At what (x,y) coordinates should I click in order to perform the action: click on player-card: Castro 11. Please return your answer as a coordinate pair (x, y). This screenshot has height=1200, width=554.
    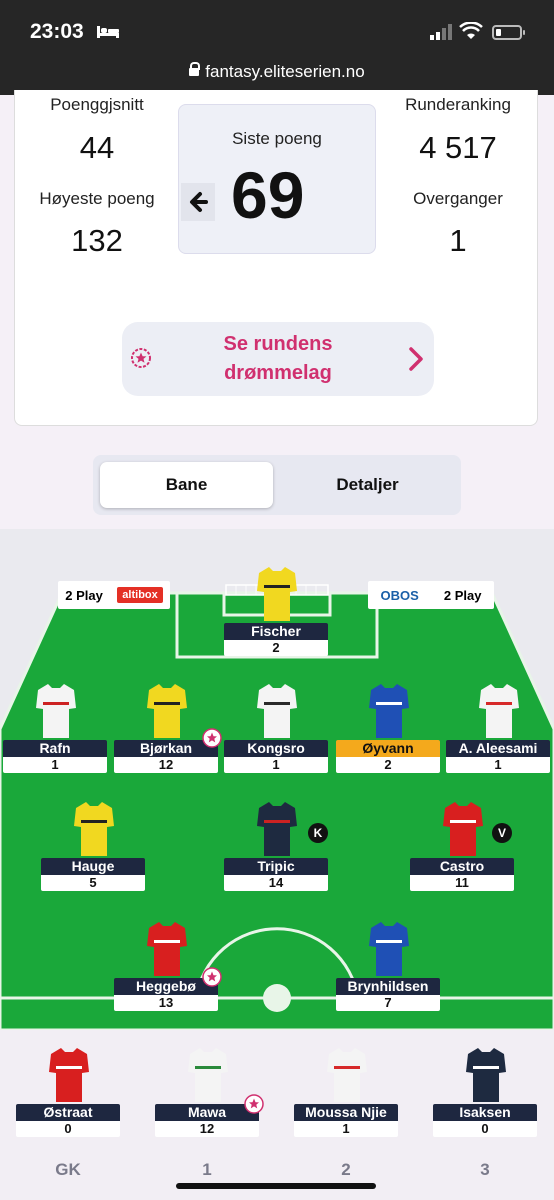
    Looking at the image, I should click on (462, 860).